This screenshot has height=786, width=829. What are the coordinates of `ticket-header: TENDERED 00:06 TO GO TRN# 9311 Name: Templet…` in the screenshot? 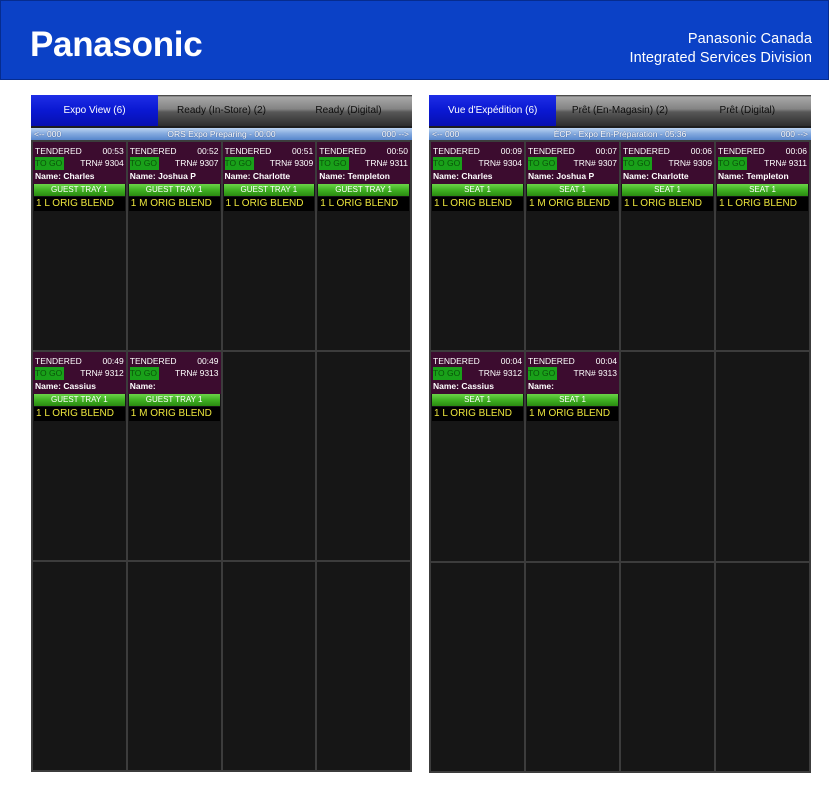 It's located at (762, 163).